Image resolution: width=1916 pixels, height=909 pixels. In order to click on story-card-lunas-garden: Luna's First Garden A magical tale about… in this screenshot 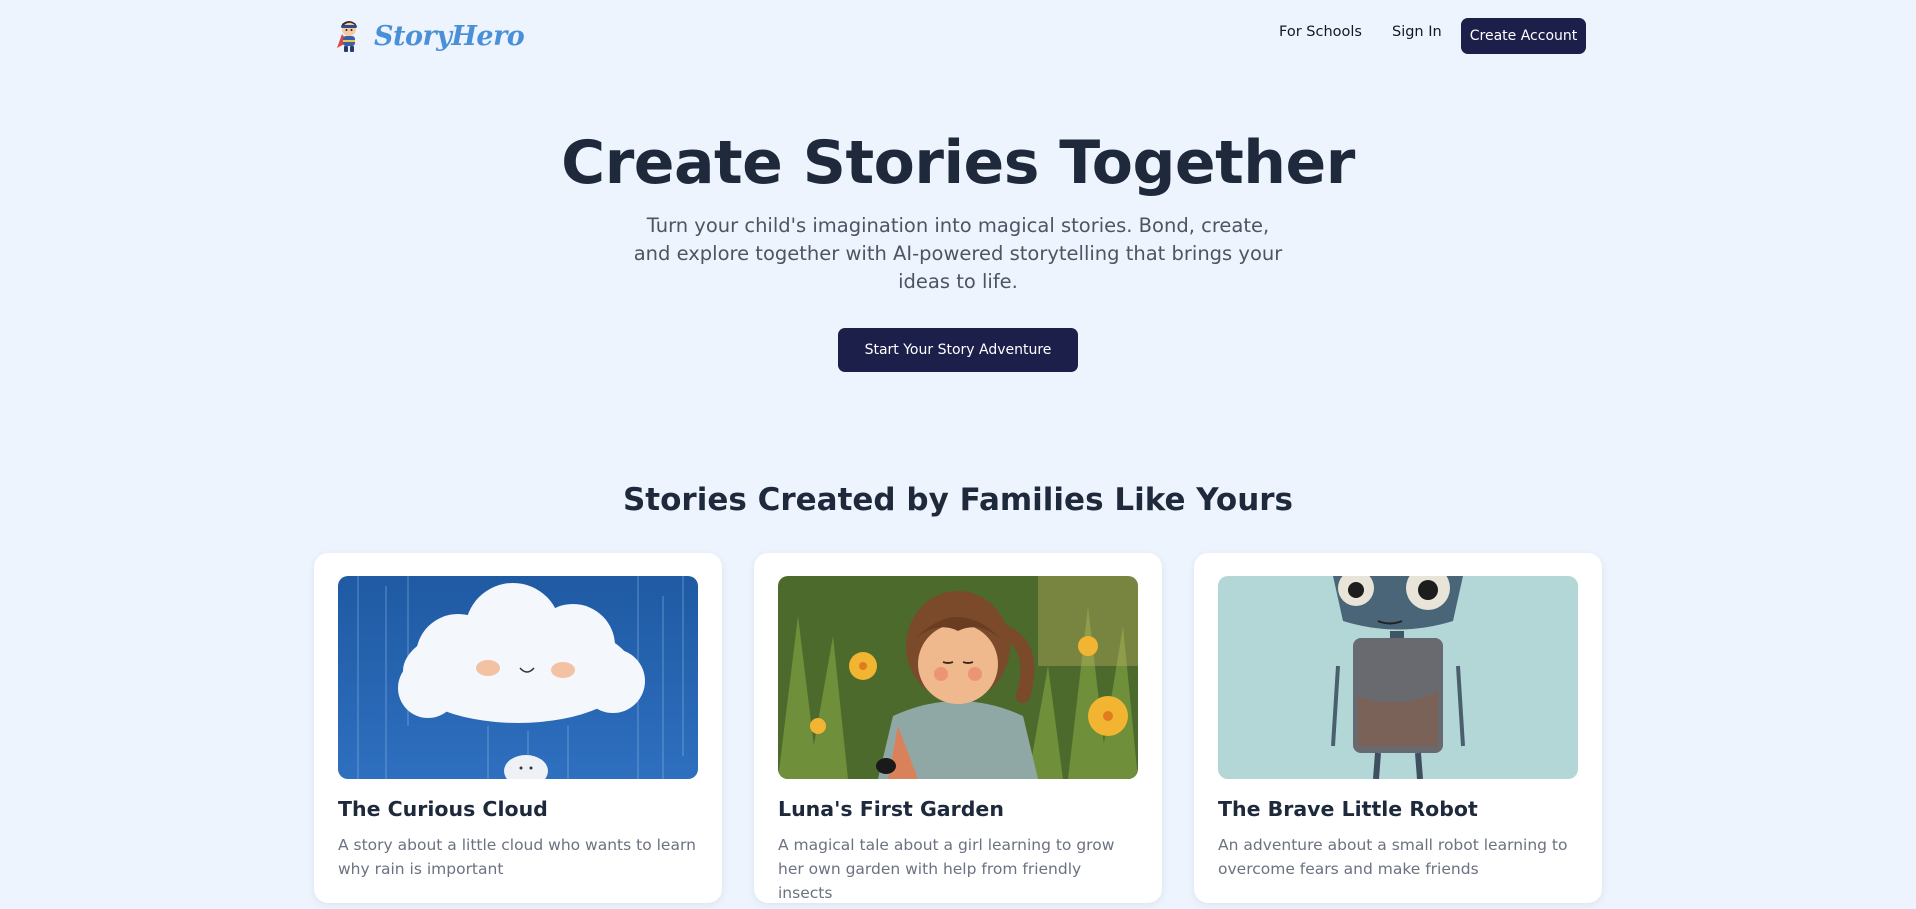, I will do `click(958, 728)`.